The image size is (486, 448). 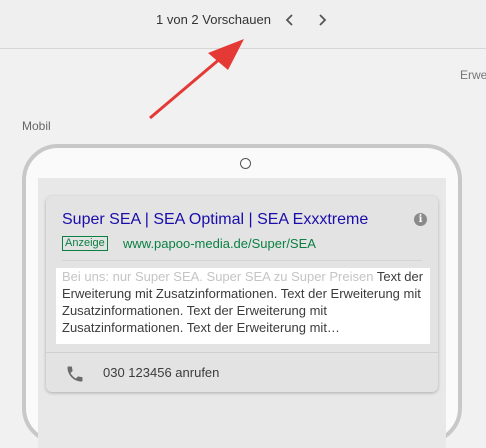 I want to click on ad-headline-link: Super SEA | SEA Optimal | SEA Exxxtreme, so click(x=215, y=220).